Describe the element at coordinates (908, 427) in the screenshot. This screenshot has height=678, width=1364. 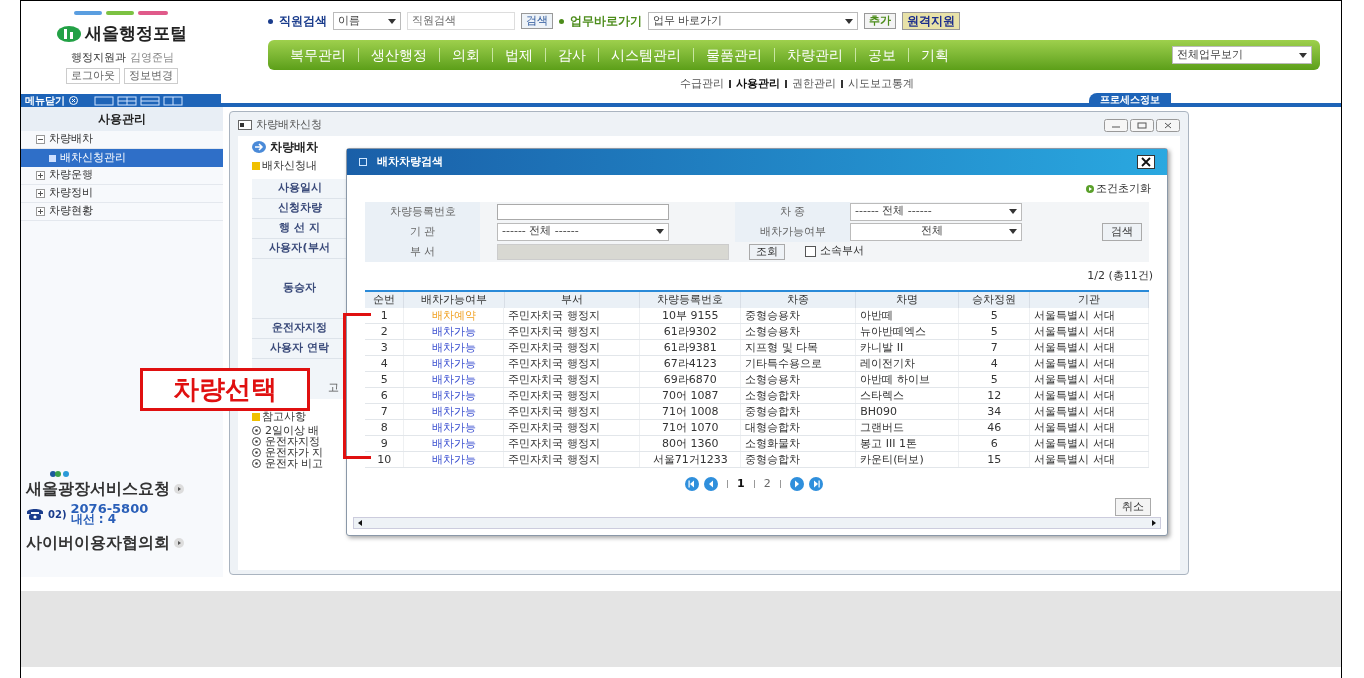
I see `table-cell: 그랜버드` at that location.